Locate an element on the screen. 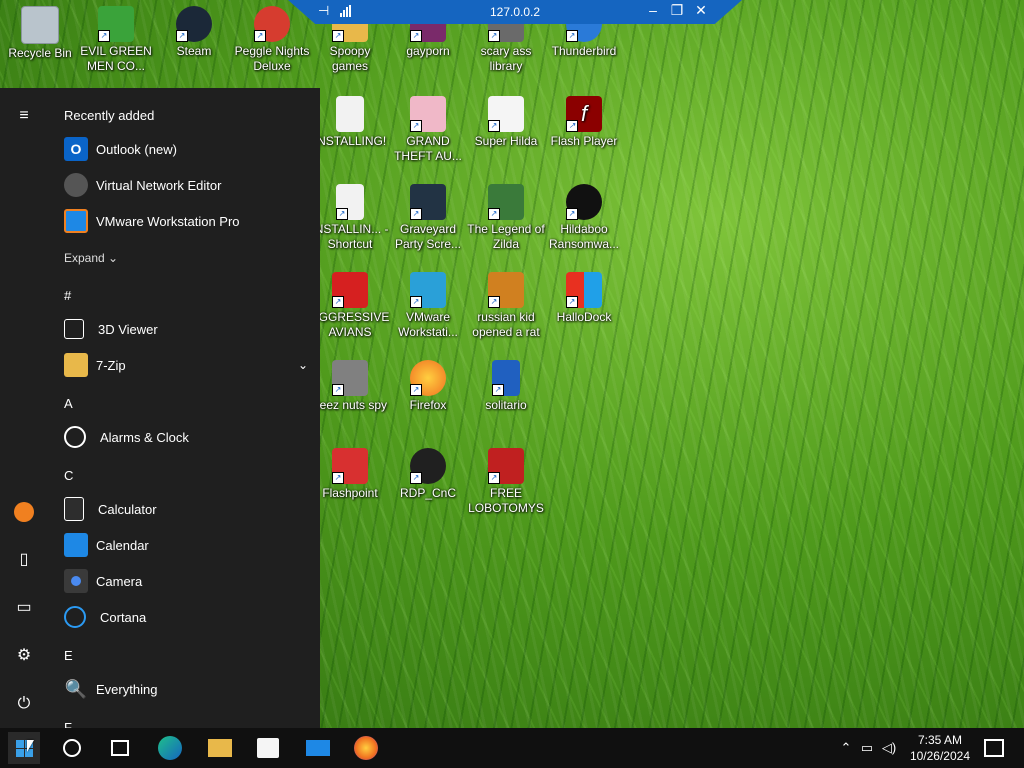 This screenshot has height=768, width=1024. settings-gear-icon: ⚙ is located at coordinates (24, 656).